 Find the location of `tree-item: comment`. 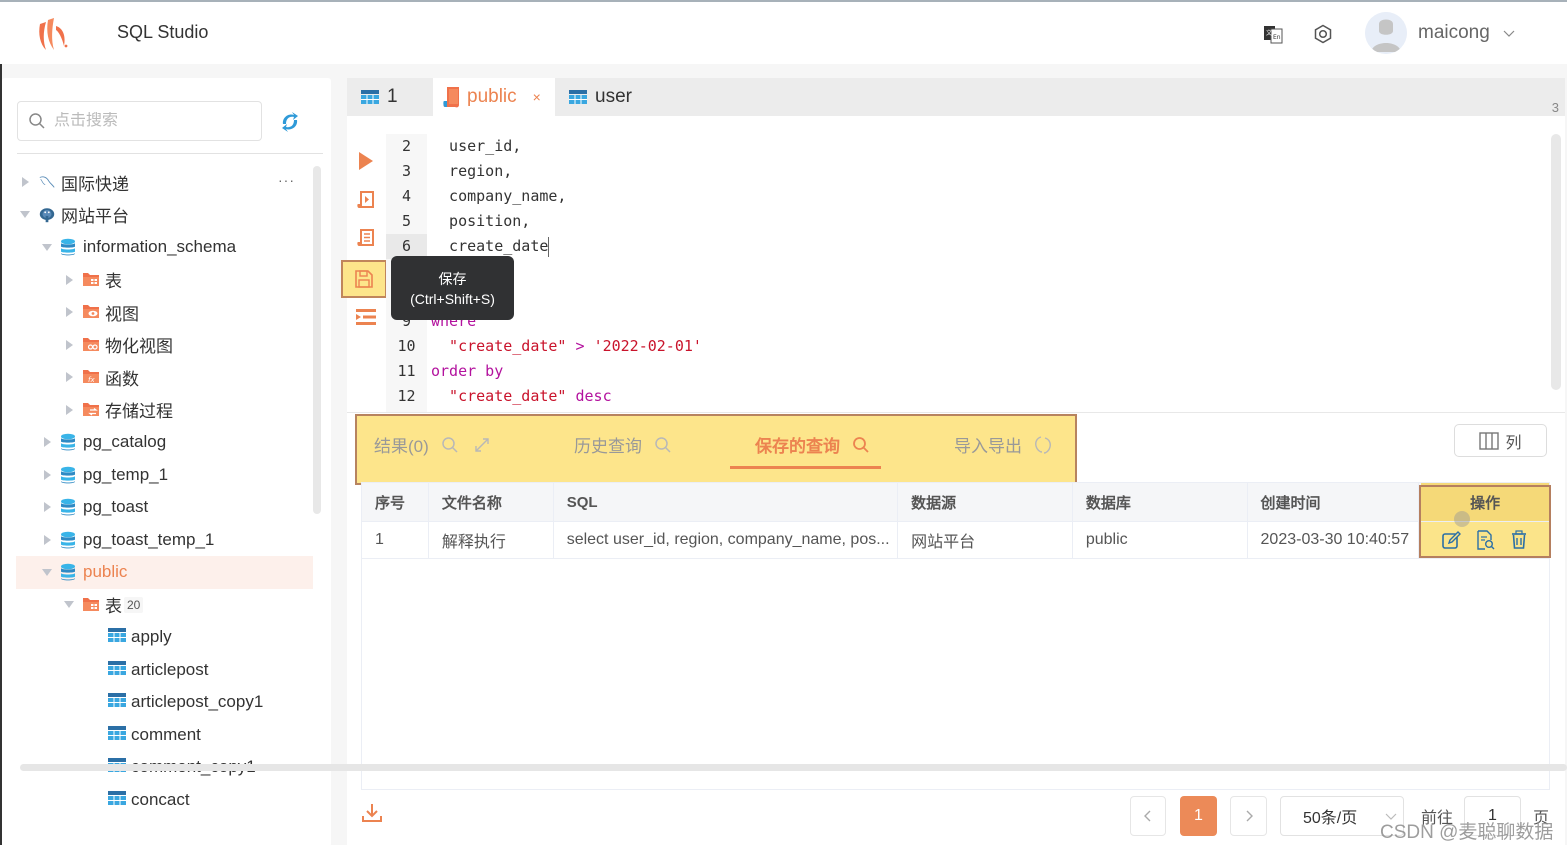

tree-item: comment is located at coordinates (164, 735).